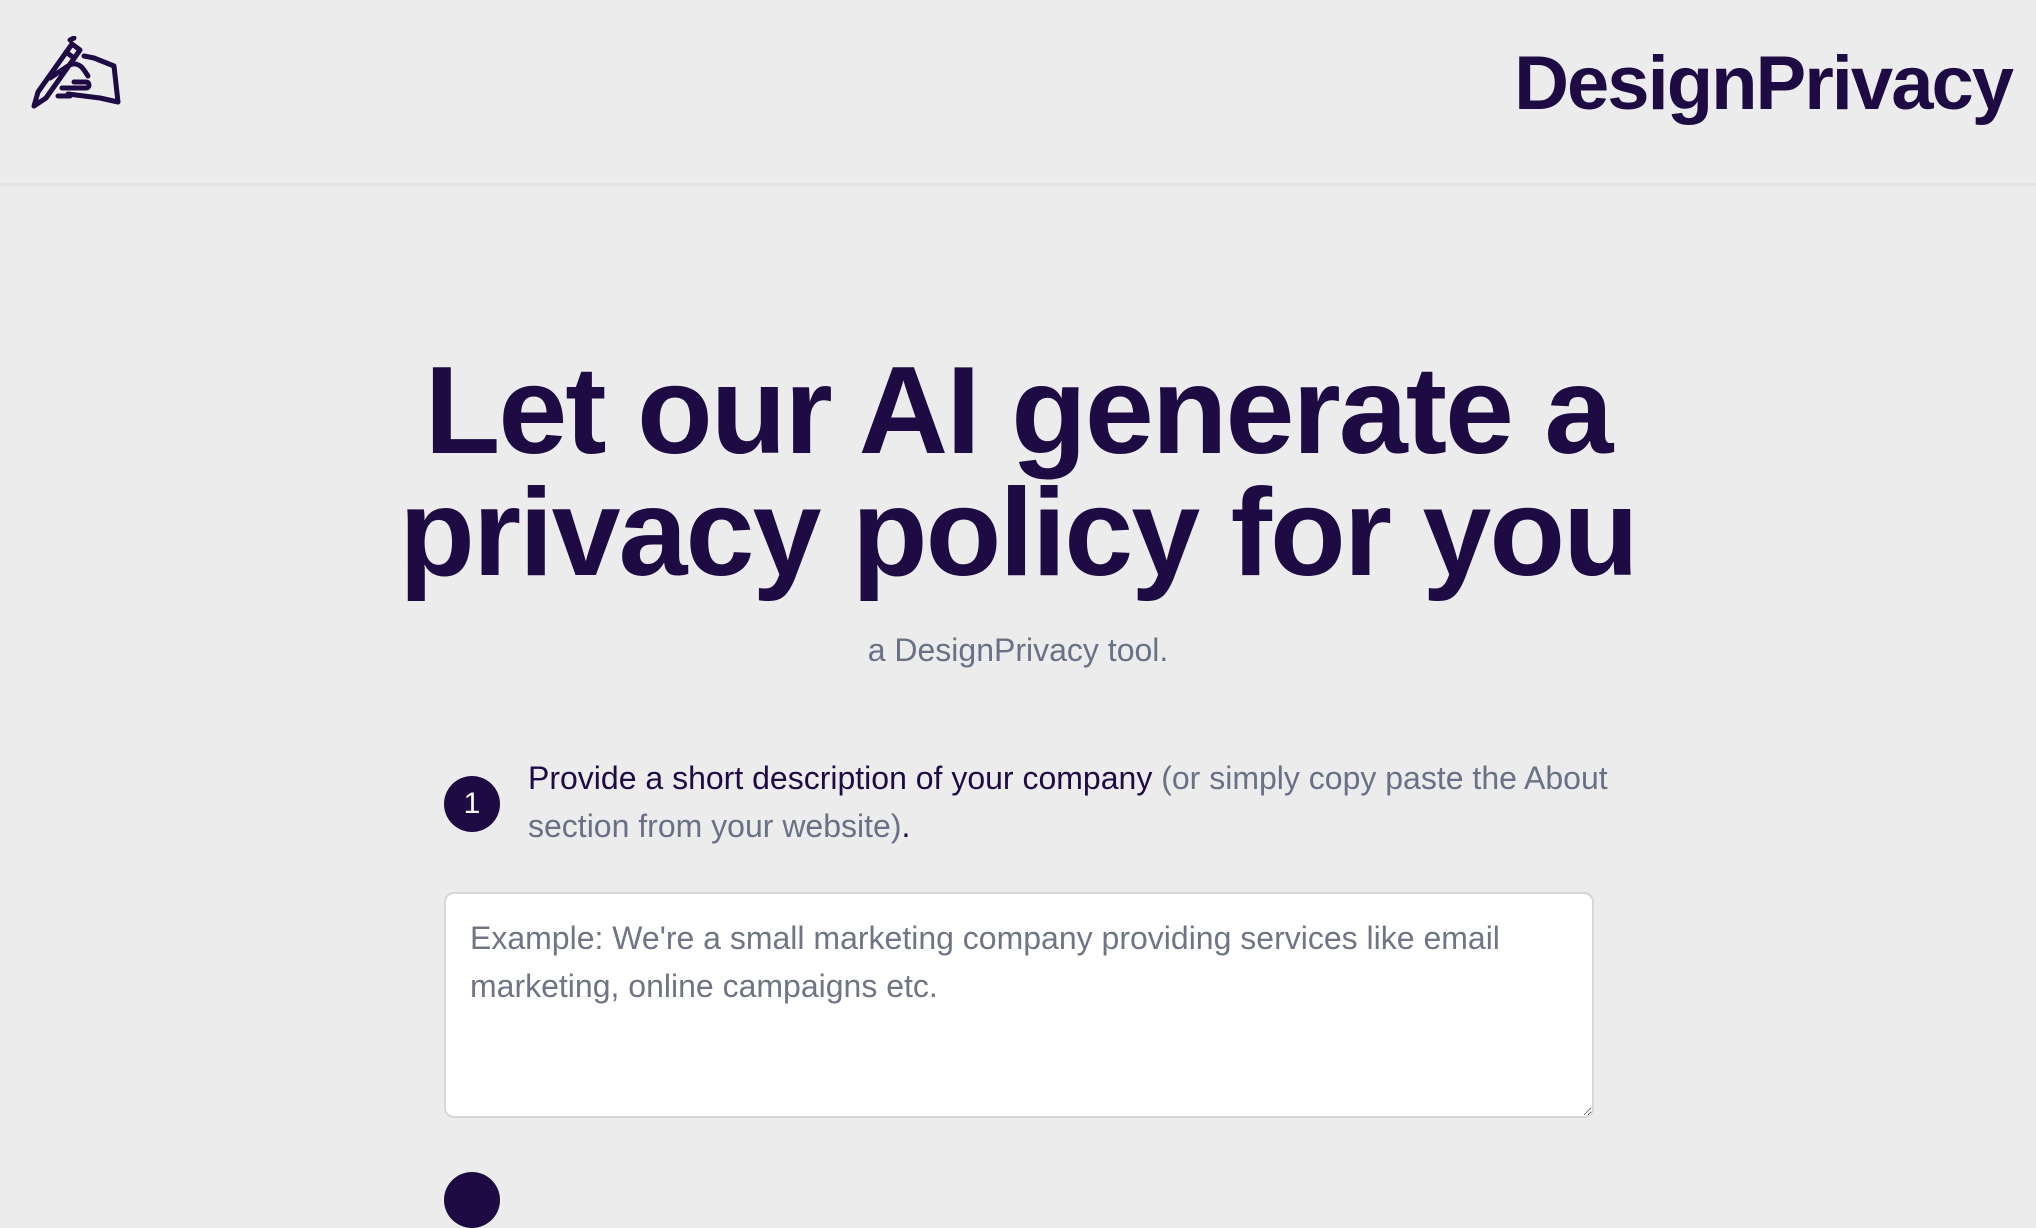 The image size is (2036, 1228). Describe the element at coordinates (1019, 411) in the screenshot. I see `hero-title-line-1: Let our AI generate a` at that location.